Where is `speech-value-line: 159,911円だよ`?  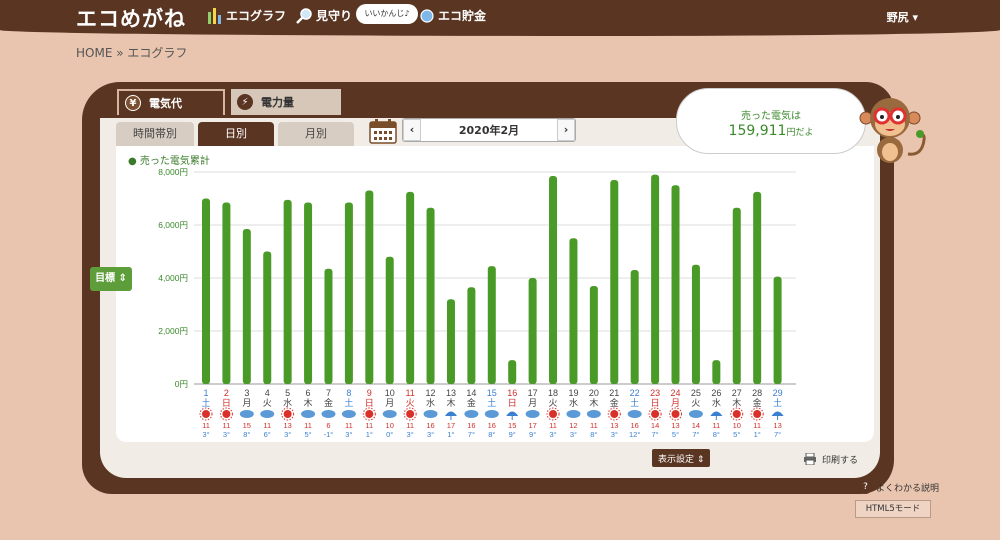 speech-value-line: 159,911円だよ is located at coordinates (771, 131).